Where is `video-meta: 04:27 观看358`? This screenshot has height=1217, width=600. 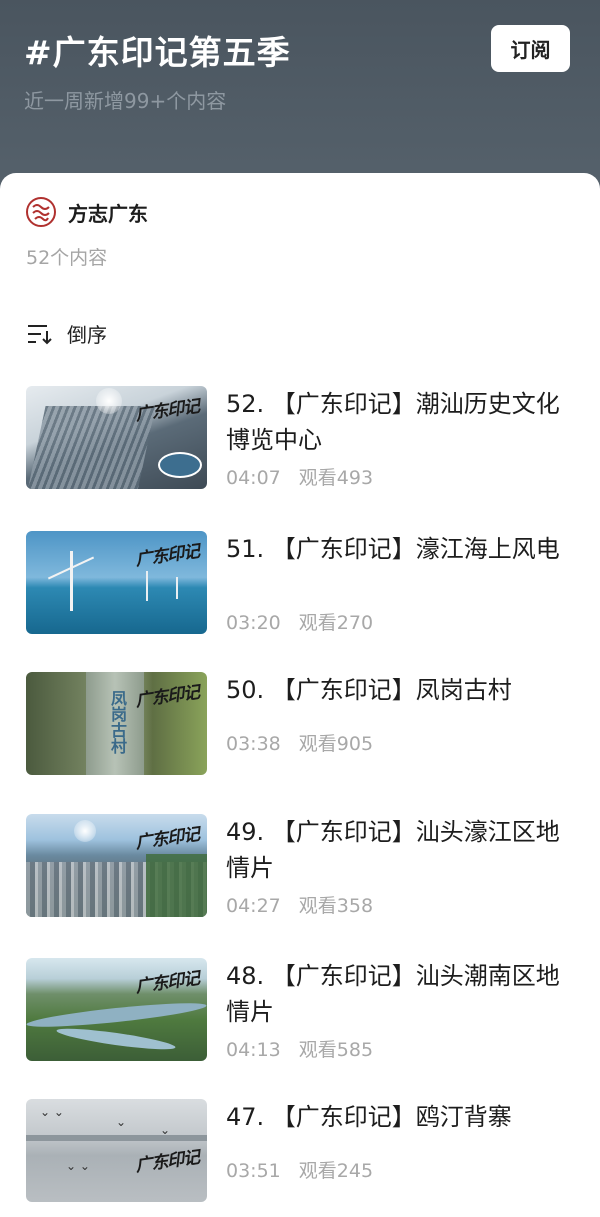 video-meta: 04:27 观看358 is located at coordinates (299, 904).